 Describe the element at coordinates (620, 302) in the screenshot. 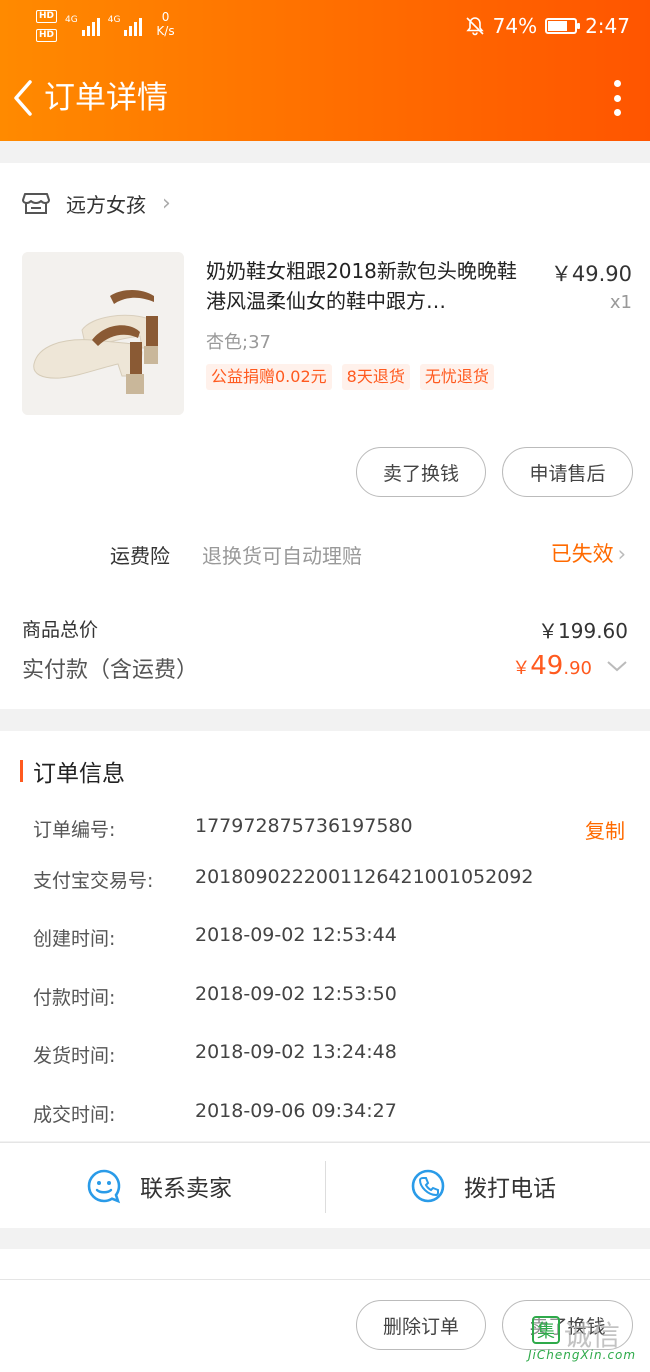

I see `product-quantity: x1` at that location.